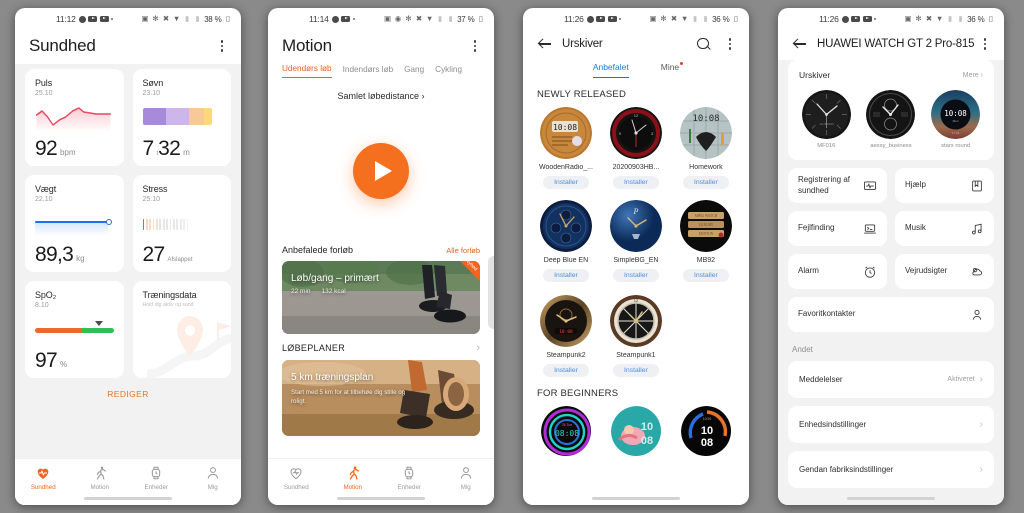 The height and width of the screenshot is (513, 1024). I want to click on start-workout-button, so click(381, 171).